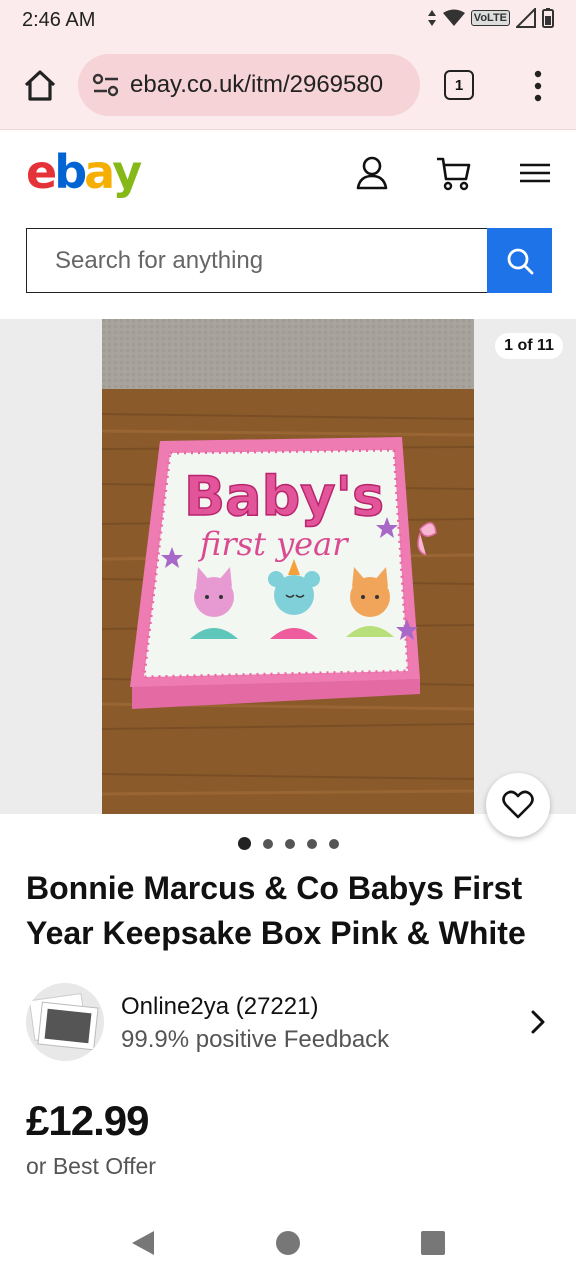 This screenshot has height=1280, width=576. Describe the element at coordinates (255, 1039) in the screenshot. I see `seller-feedback: 99.9% positive Feedback` at that location.